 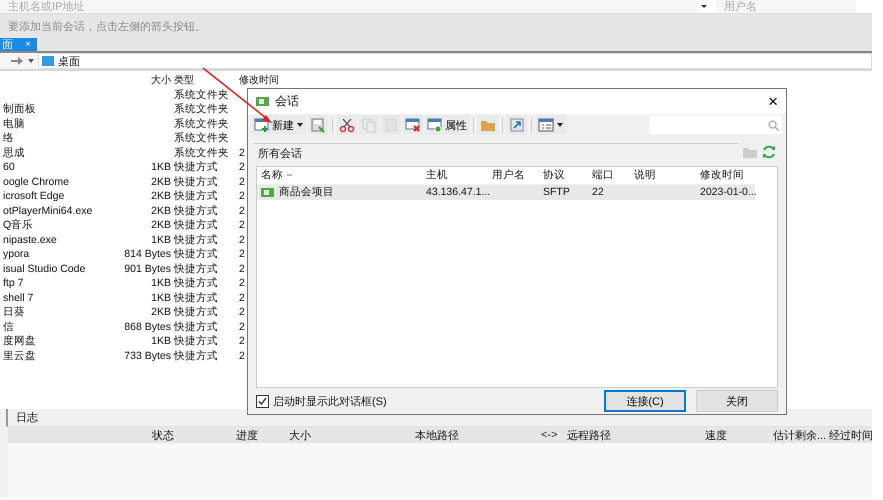 I want to click on table-cell-text: SFTP, so click(x=557, y=192).